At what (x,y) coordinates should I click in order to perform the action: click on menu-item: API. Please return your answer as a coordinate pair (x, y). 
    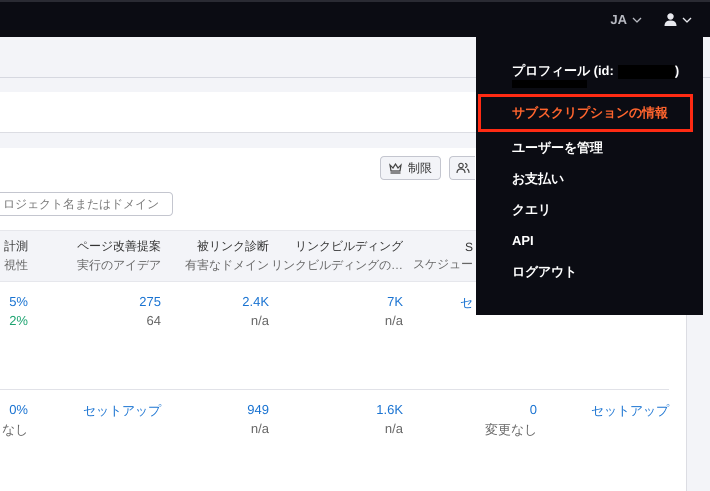
    Looking at the image, I should click on (580, 240).